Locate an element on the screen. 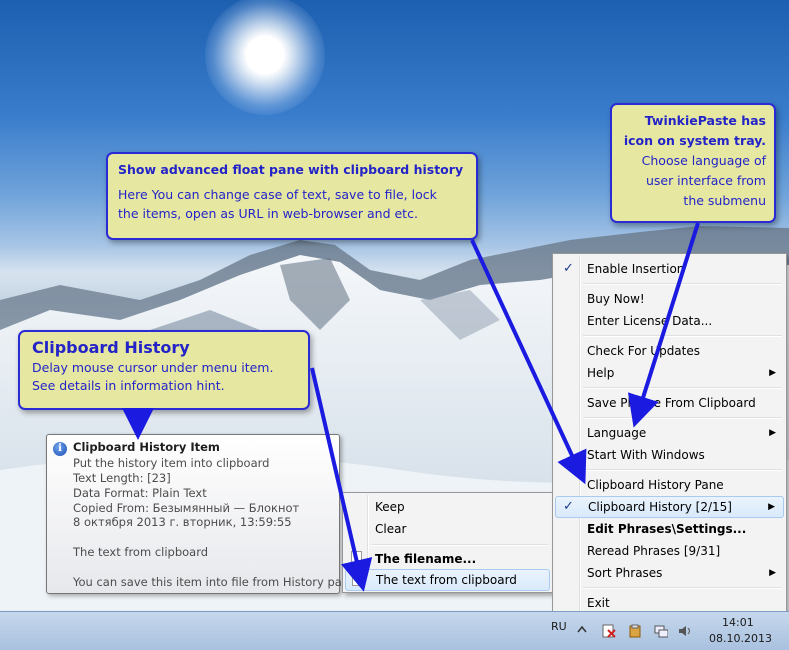  menu-item-label: Clipboard History Pane is located at coordinates (655, 485).